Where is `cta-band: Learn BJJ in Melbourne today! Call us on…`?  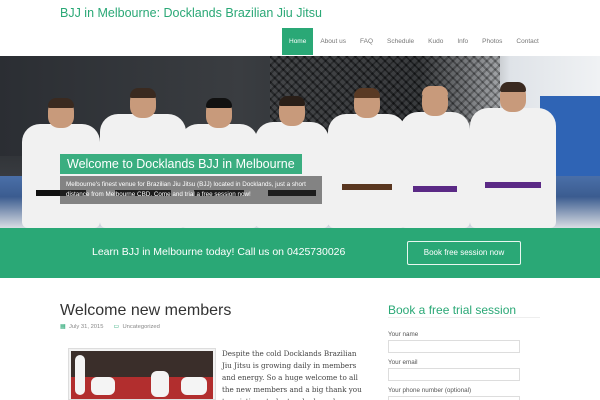
cta-band: Learn BJJ in Melbourne today! Call us on… is located at coordinates (300, 253).